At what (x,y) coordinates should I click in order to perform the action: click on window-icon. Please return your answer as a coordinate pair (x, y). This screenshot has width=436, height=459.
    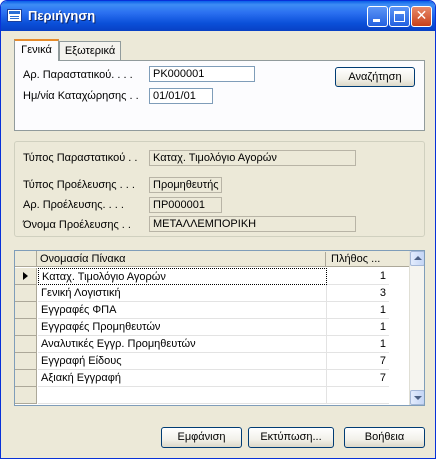
    Looking at the image, I should click on (14, 15).